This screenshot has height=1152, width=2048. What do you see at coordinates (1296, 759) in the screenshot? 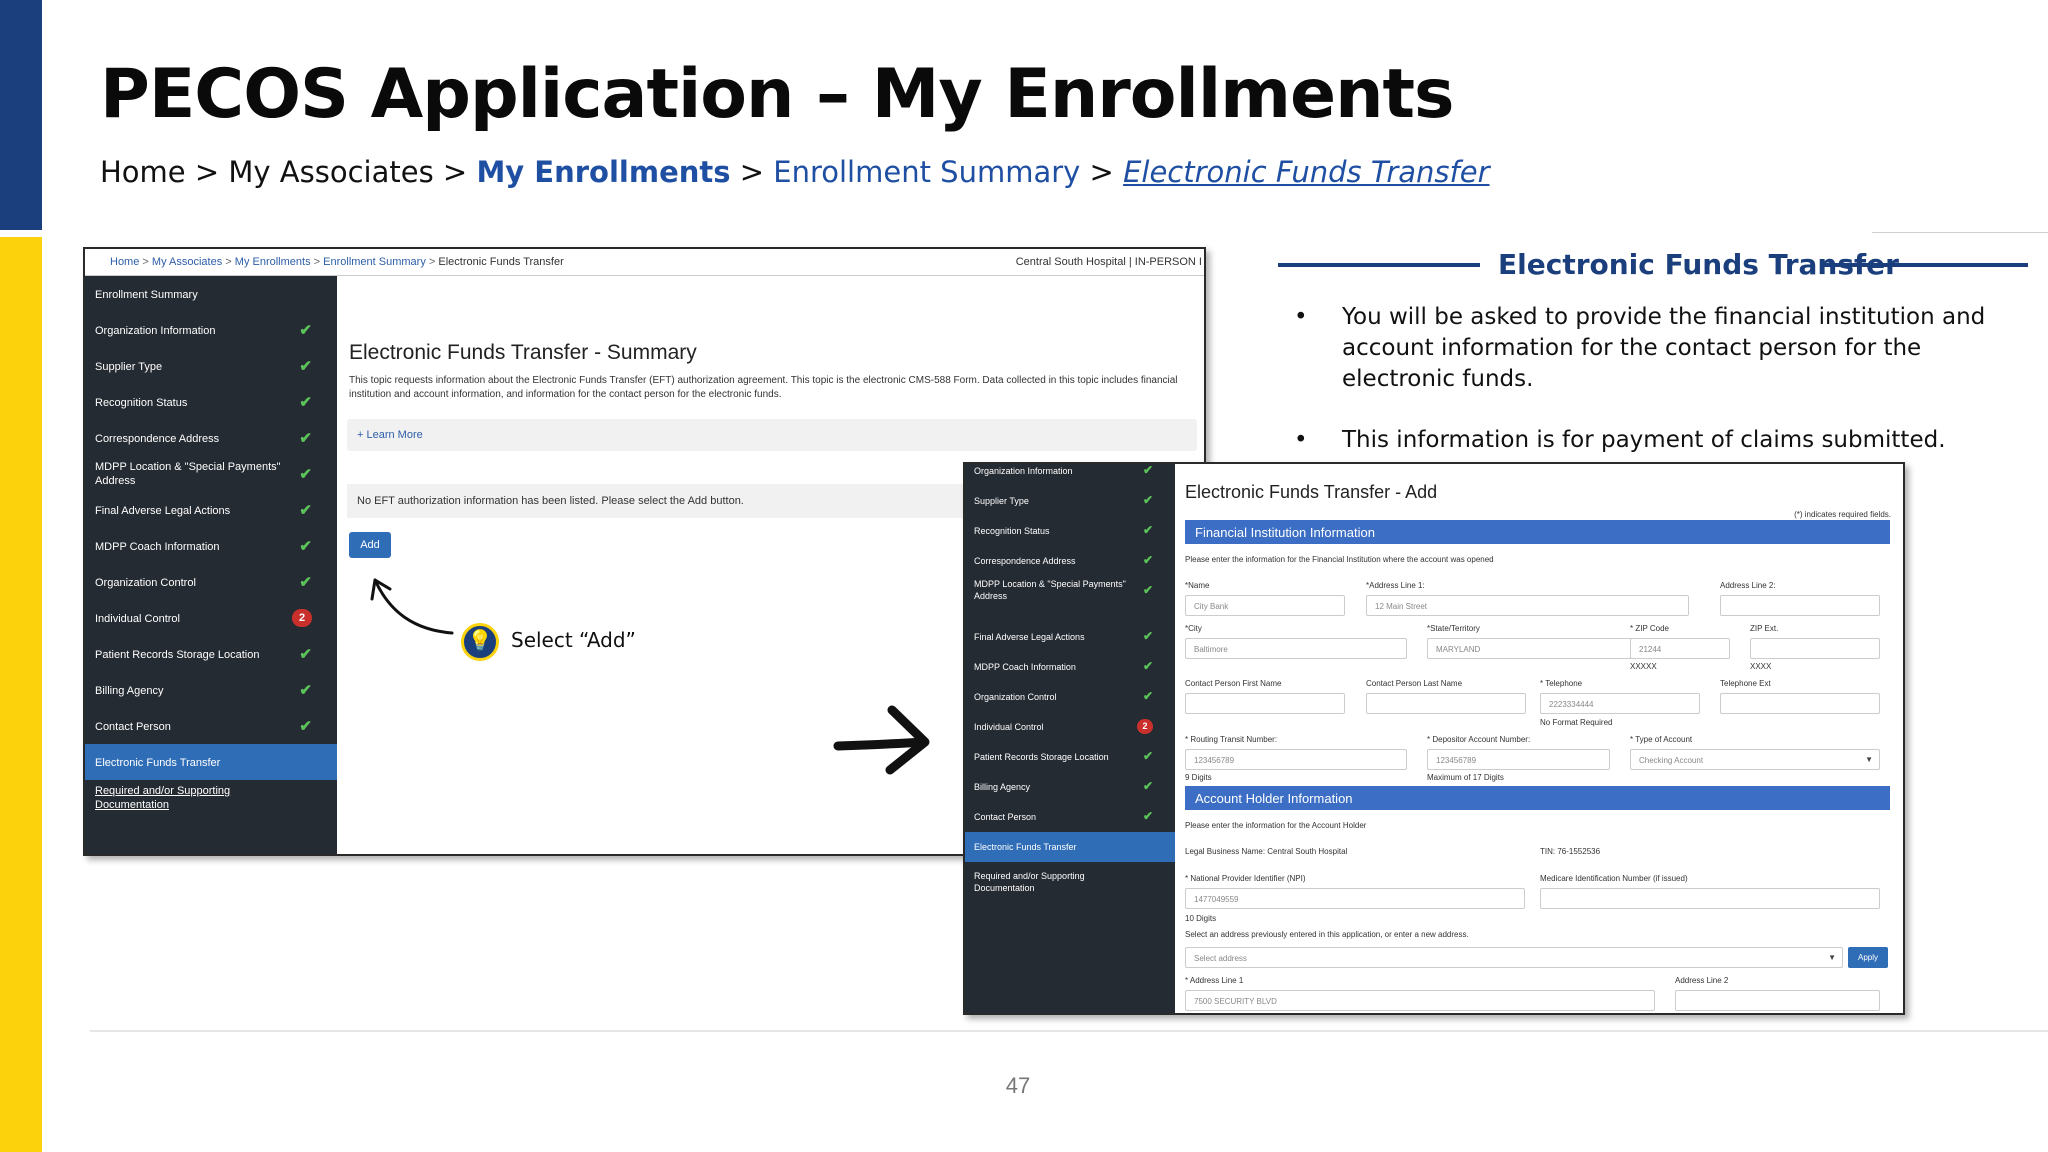
I see `routing-field: 123456789` at bounding box center [1296, 759].